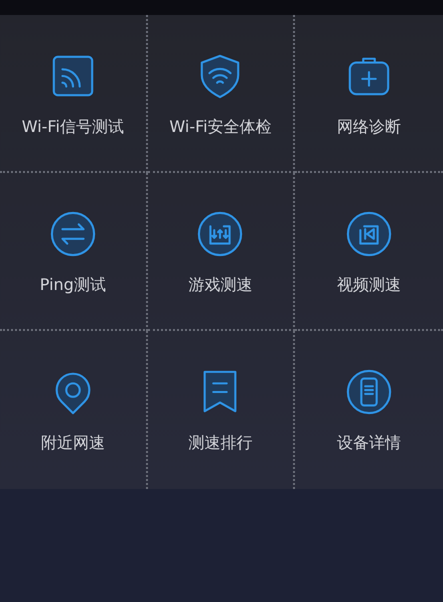 Image resolution: width=443 pixels, height=602 pixels. Describe the element at coordinates (74, 94) in the screenshot. I see `tool-tile: Wi-Fi信号测试` at that location.